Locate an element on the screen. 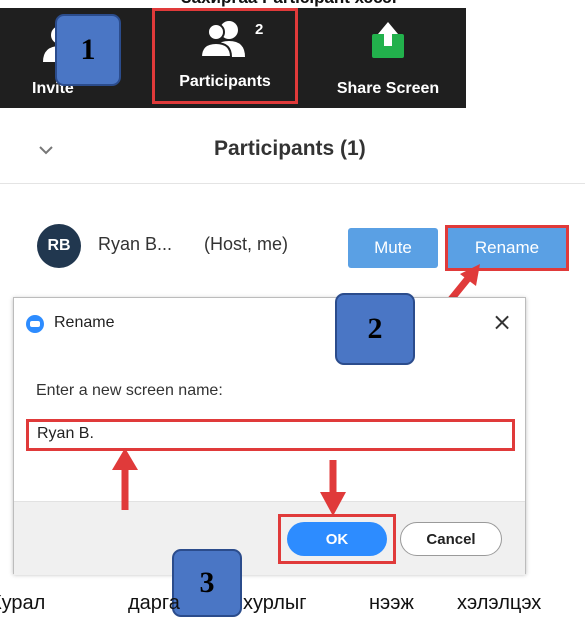 Image resolution: width=585 pixels, height=617 pixels. share-screen-button: Share Screen is located at coordinates (388, 58).